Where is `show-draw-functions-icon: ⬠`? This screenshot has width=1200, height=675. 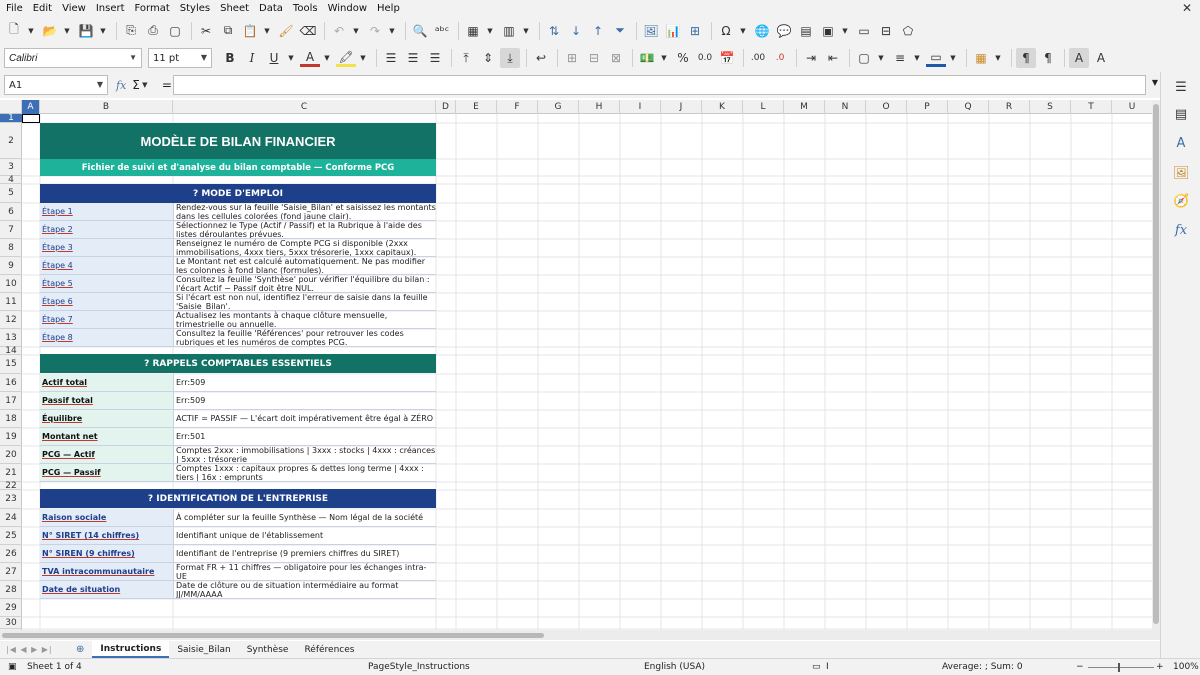
show-draw-functions-icon: ⬠ is located at coordinates (908, 31).